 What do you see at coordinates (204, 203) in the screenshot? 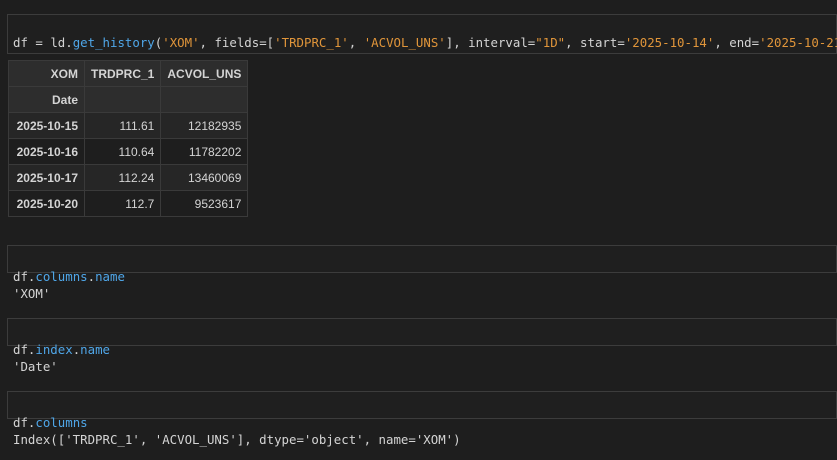
I see `acvol-cell: 9523617` at bounding box center [204, 203].